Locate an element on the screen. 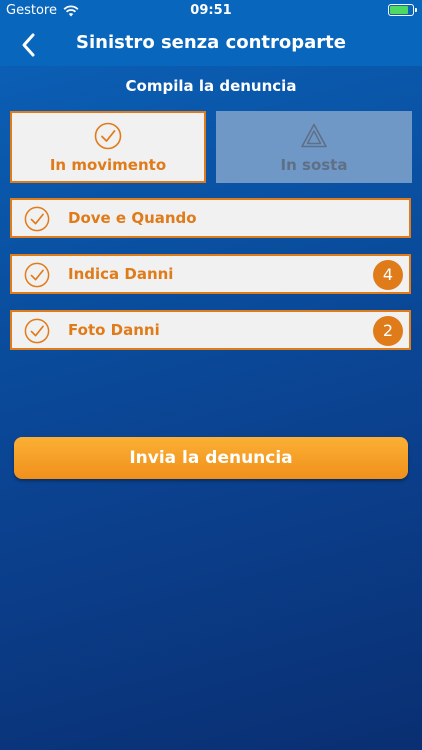 This screenshot has width=422, height=750. step-label: Indica Danni is located at coordinates (121, 274).